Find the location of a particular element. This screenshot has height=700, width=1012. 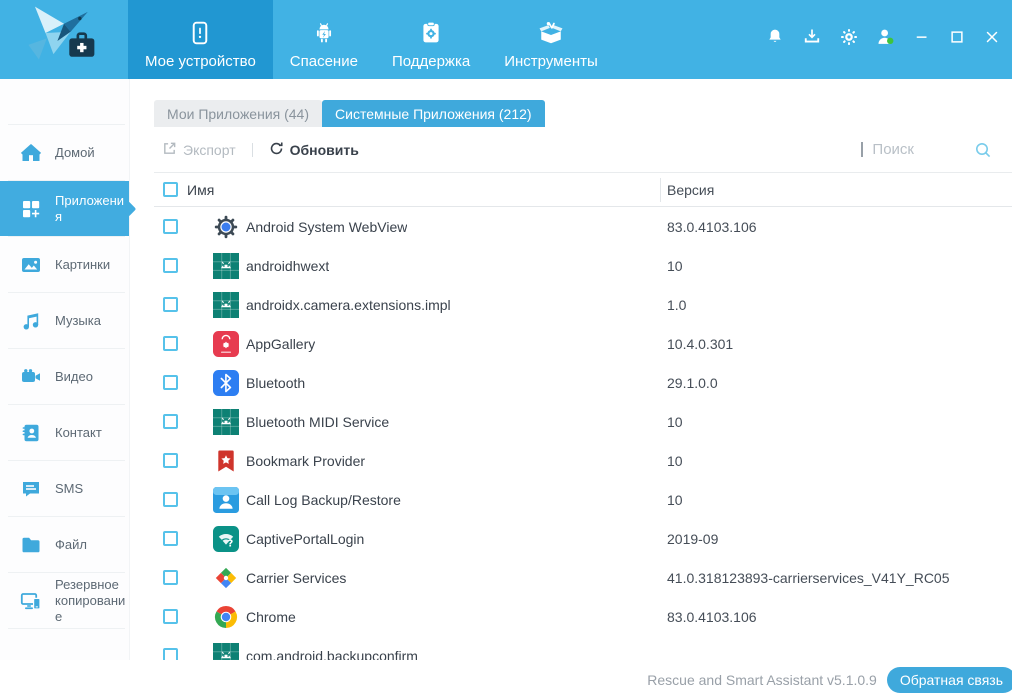

nav-label: Инструменты is located at coordinates (551, 61).